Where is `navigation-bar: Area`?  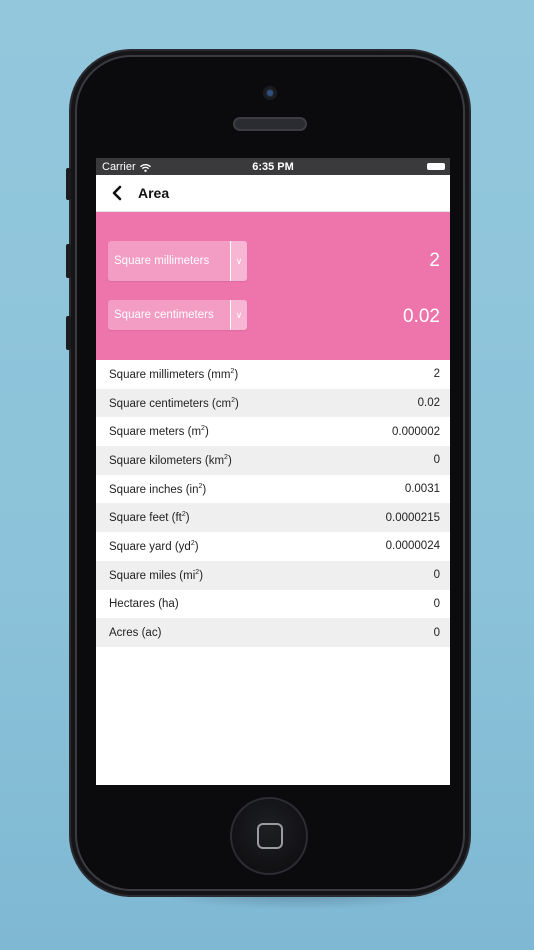
navigation-bar: Area is located at coordinates (273, 193).